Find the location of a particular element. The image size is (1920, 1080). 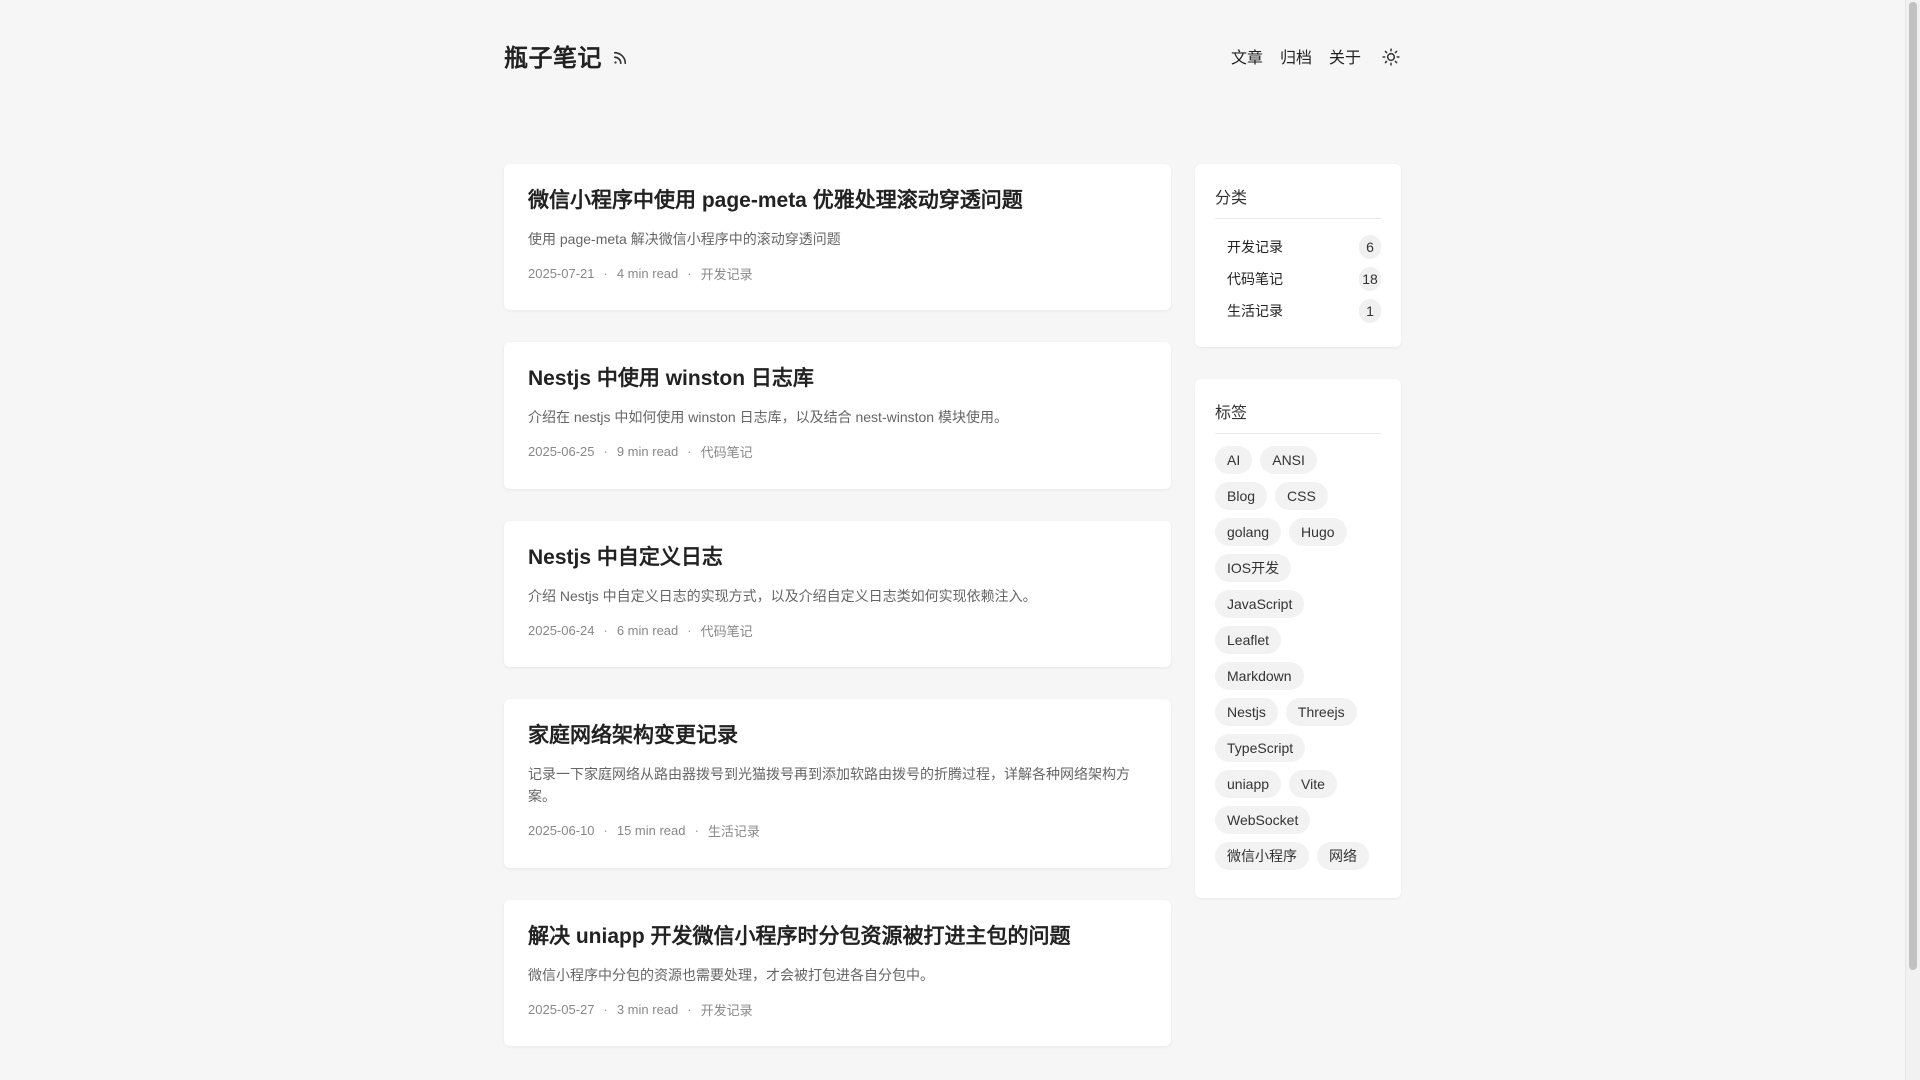

nav-about: 关于 is located at coordinates (1345, 56).